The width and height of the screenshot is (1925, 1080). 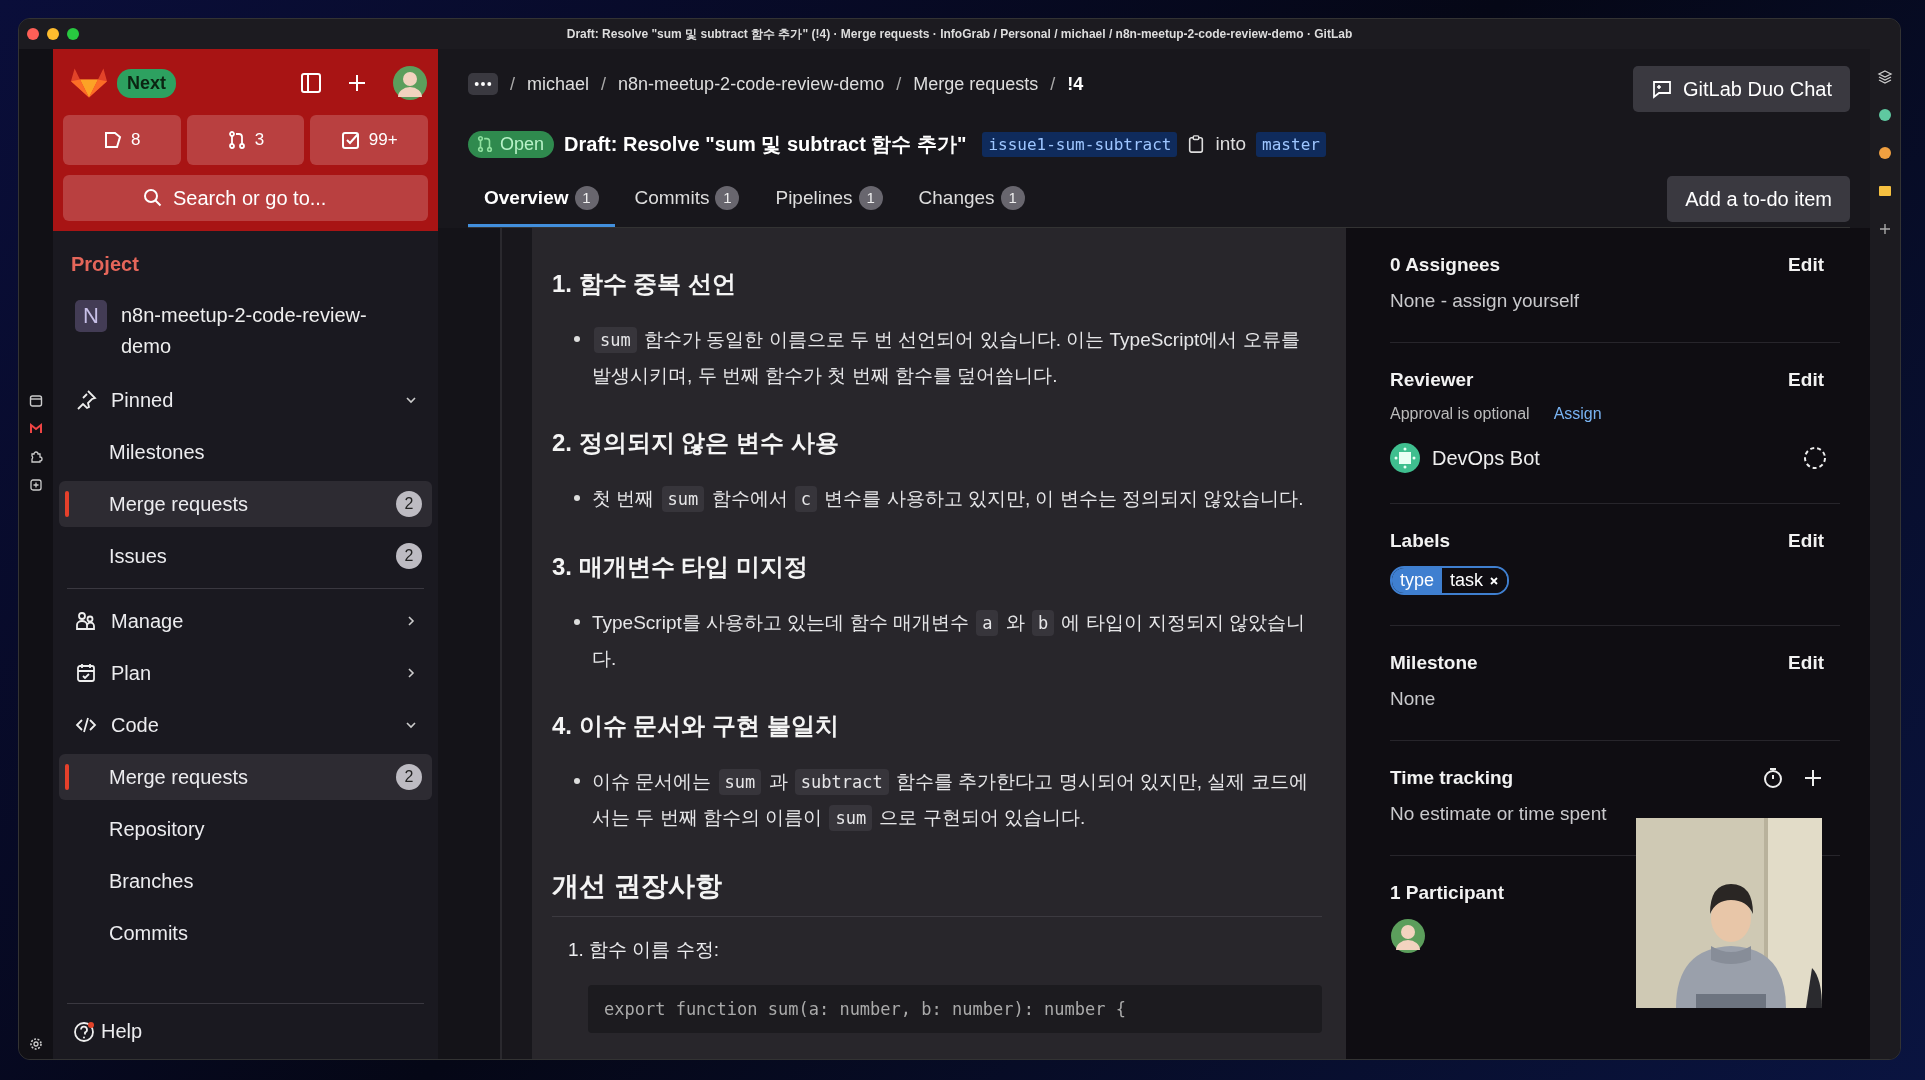 I want to click on section-heading: 3. 매개변수 타입 미지정, so click(x=681, y=567).